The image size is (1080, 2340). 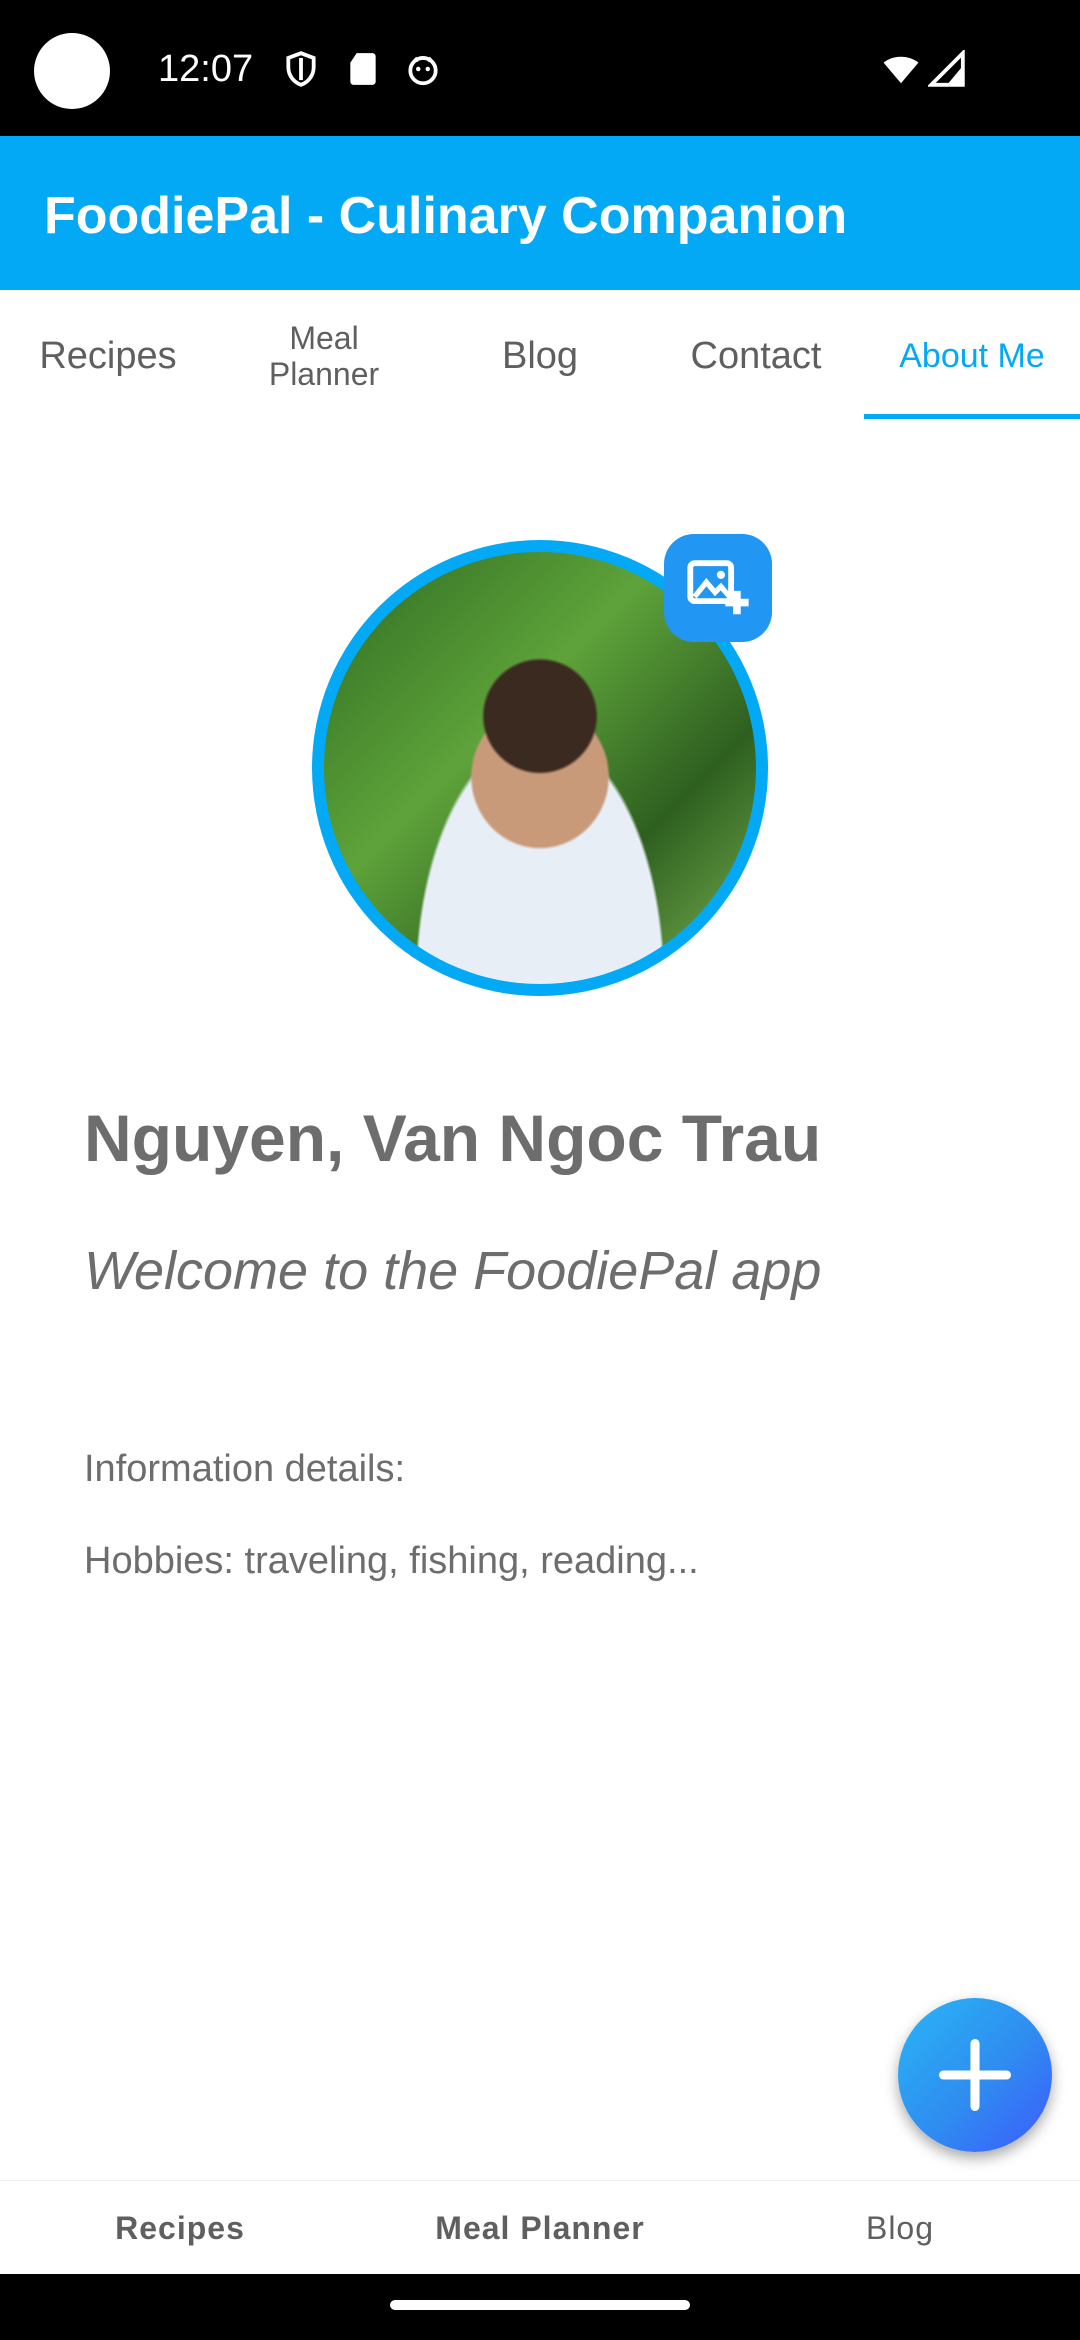 I want to click on app-title: FoodiePal - Culinary Companion, so click(x=446, y=216).